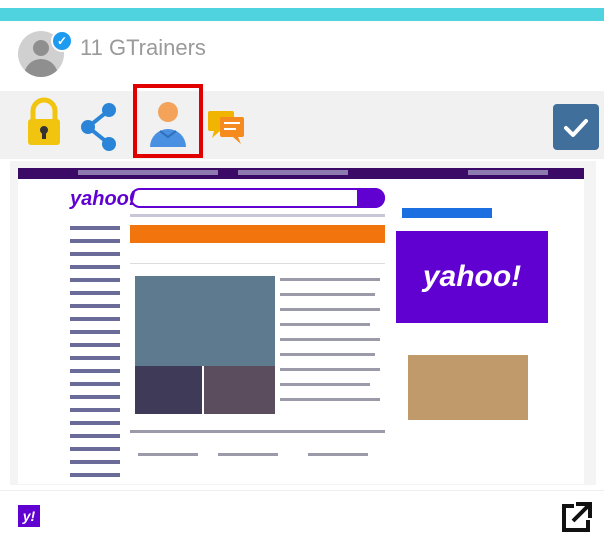  Describe the element at coordinates (100, 125) in the screenshot. I see `share-icon` at that location.